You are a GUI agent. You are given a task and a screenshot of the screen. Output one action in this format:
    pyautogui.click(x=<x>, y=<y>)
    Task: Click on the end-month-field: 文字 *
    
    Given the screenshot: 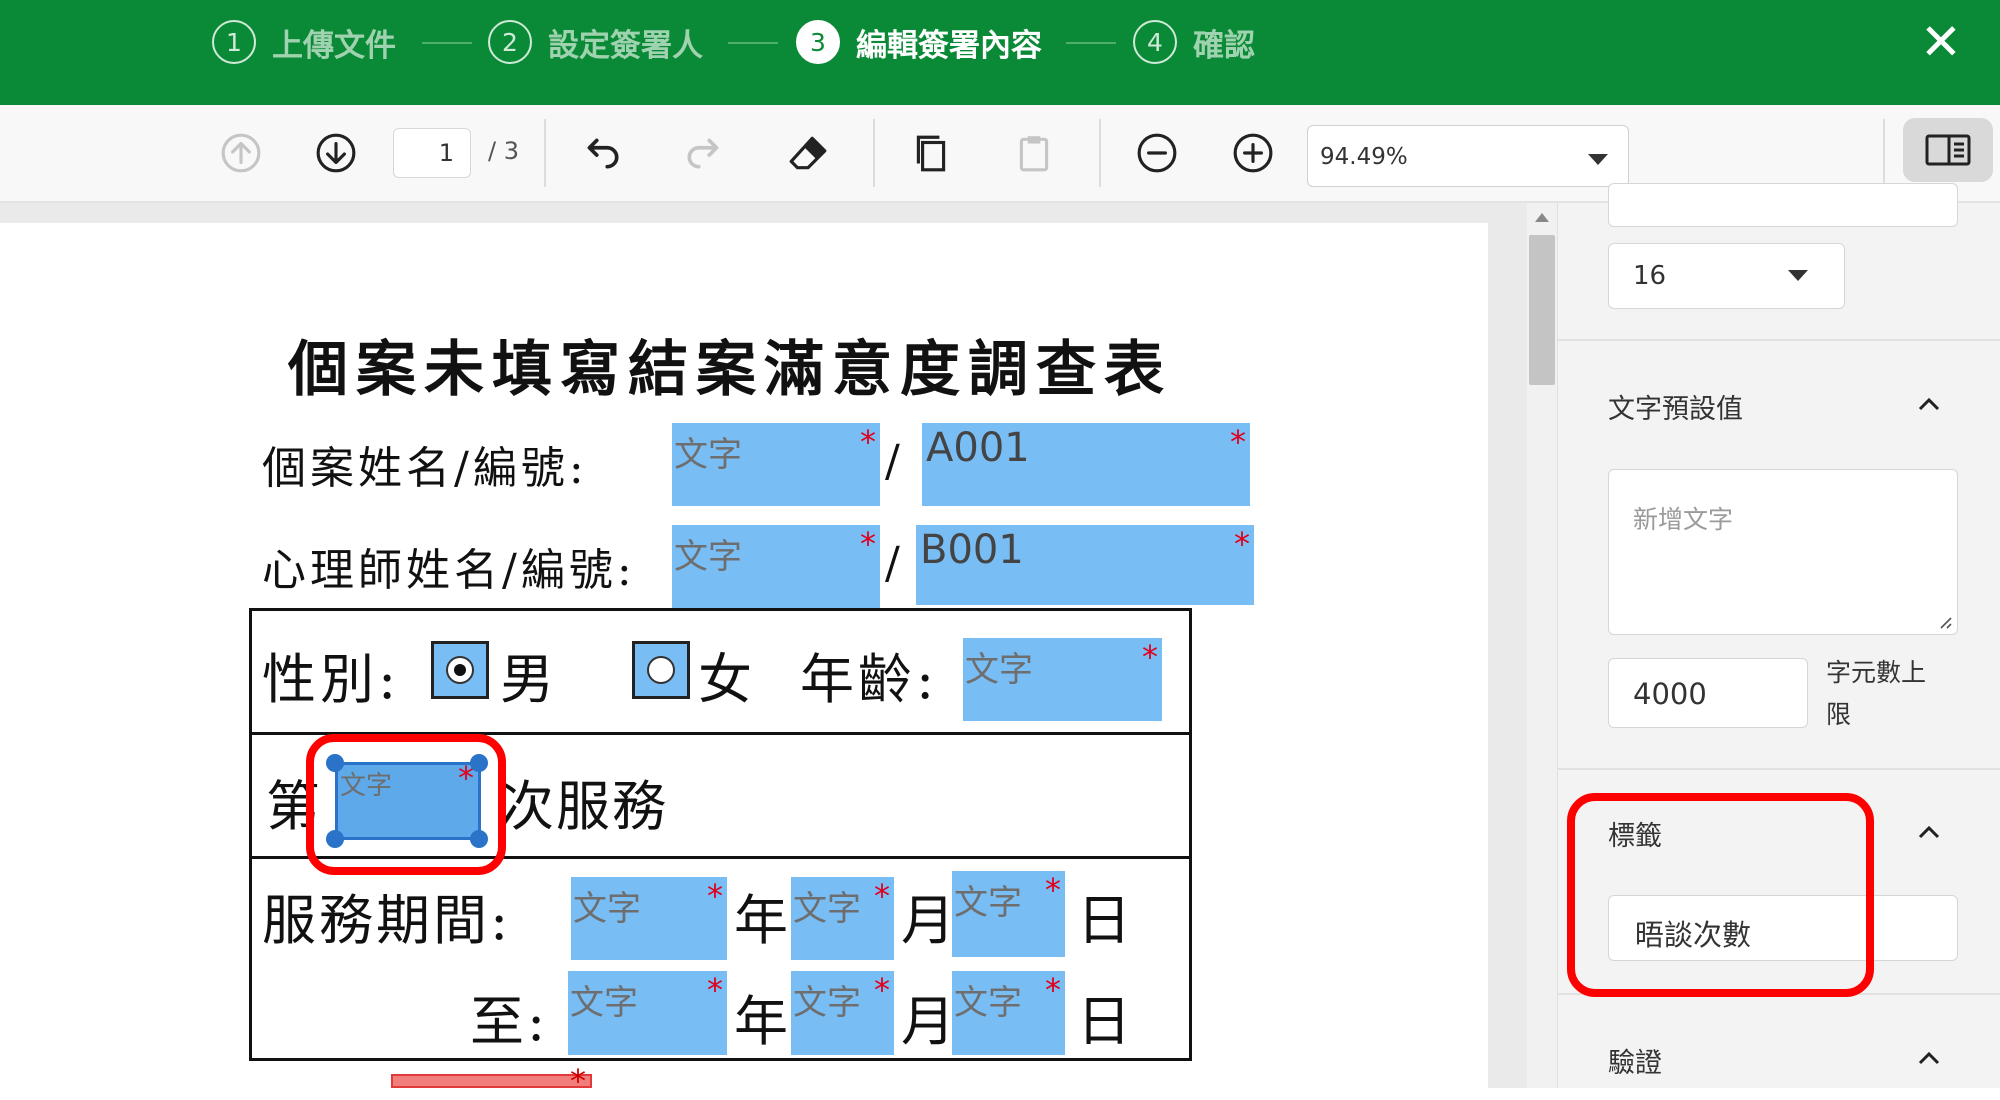 What is the action you would take?
    pyautogui.click(x=842, y=1013)
    